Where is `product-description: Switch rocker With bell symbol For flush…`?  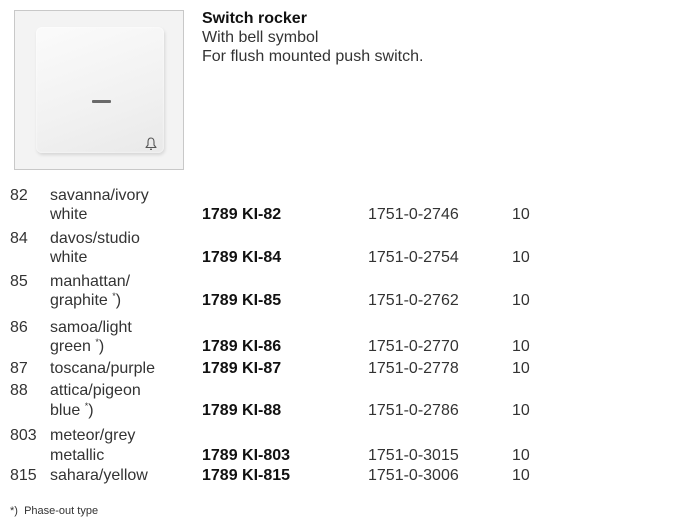 product-description: Switch rocker With bell symbol For flush… is located at coordinates (312, 37).